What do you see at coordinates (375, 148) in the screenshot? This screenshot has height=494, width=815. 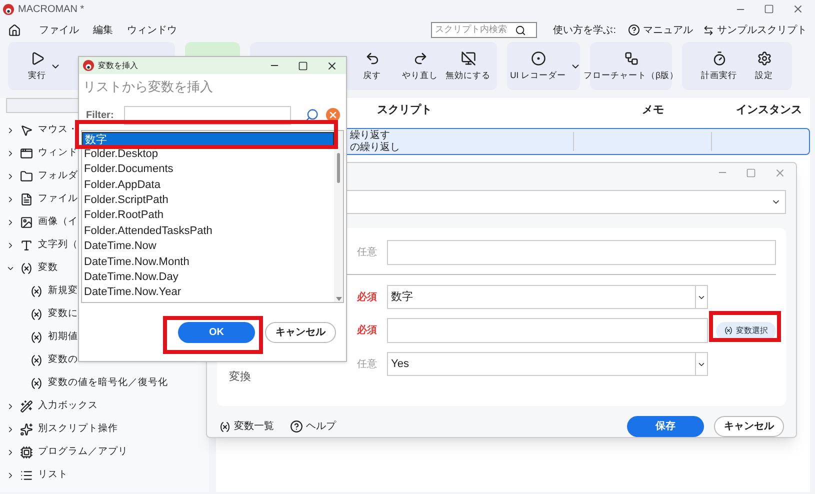 I see `script-text: の繰り返し` at bounding box center [375, 148].